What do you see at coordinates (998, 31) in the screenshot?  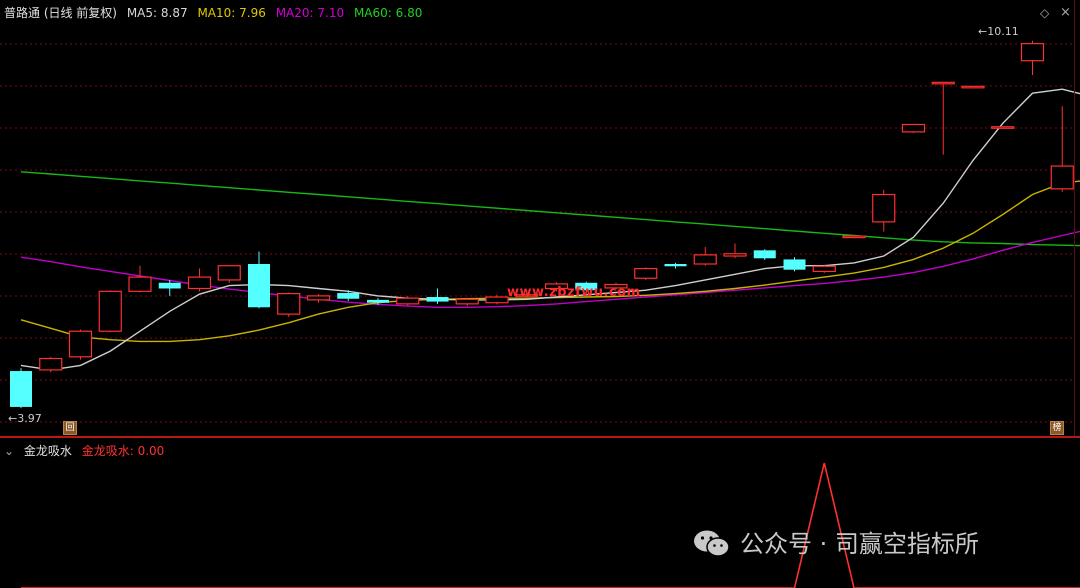 I see `high-price-label: ←10.11` at bounding box center [998, 31].